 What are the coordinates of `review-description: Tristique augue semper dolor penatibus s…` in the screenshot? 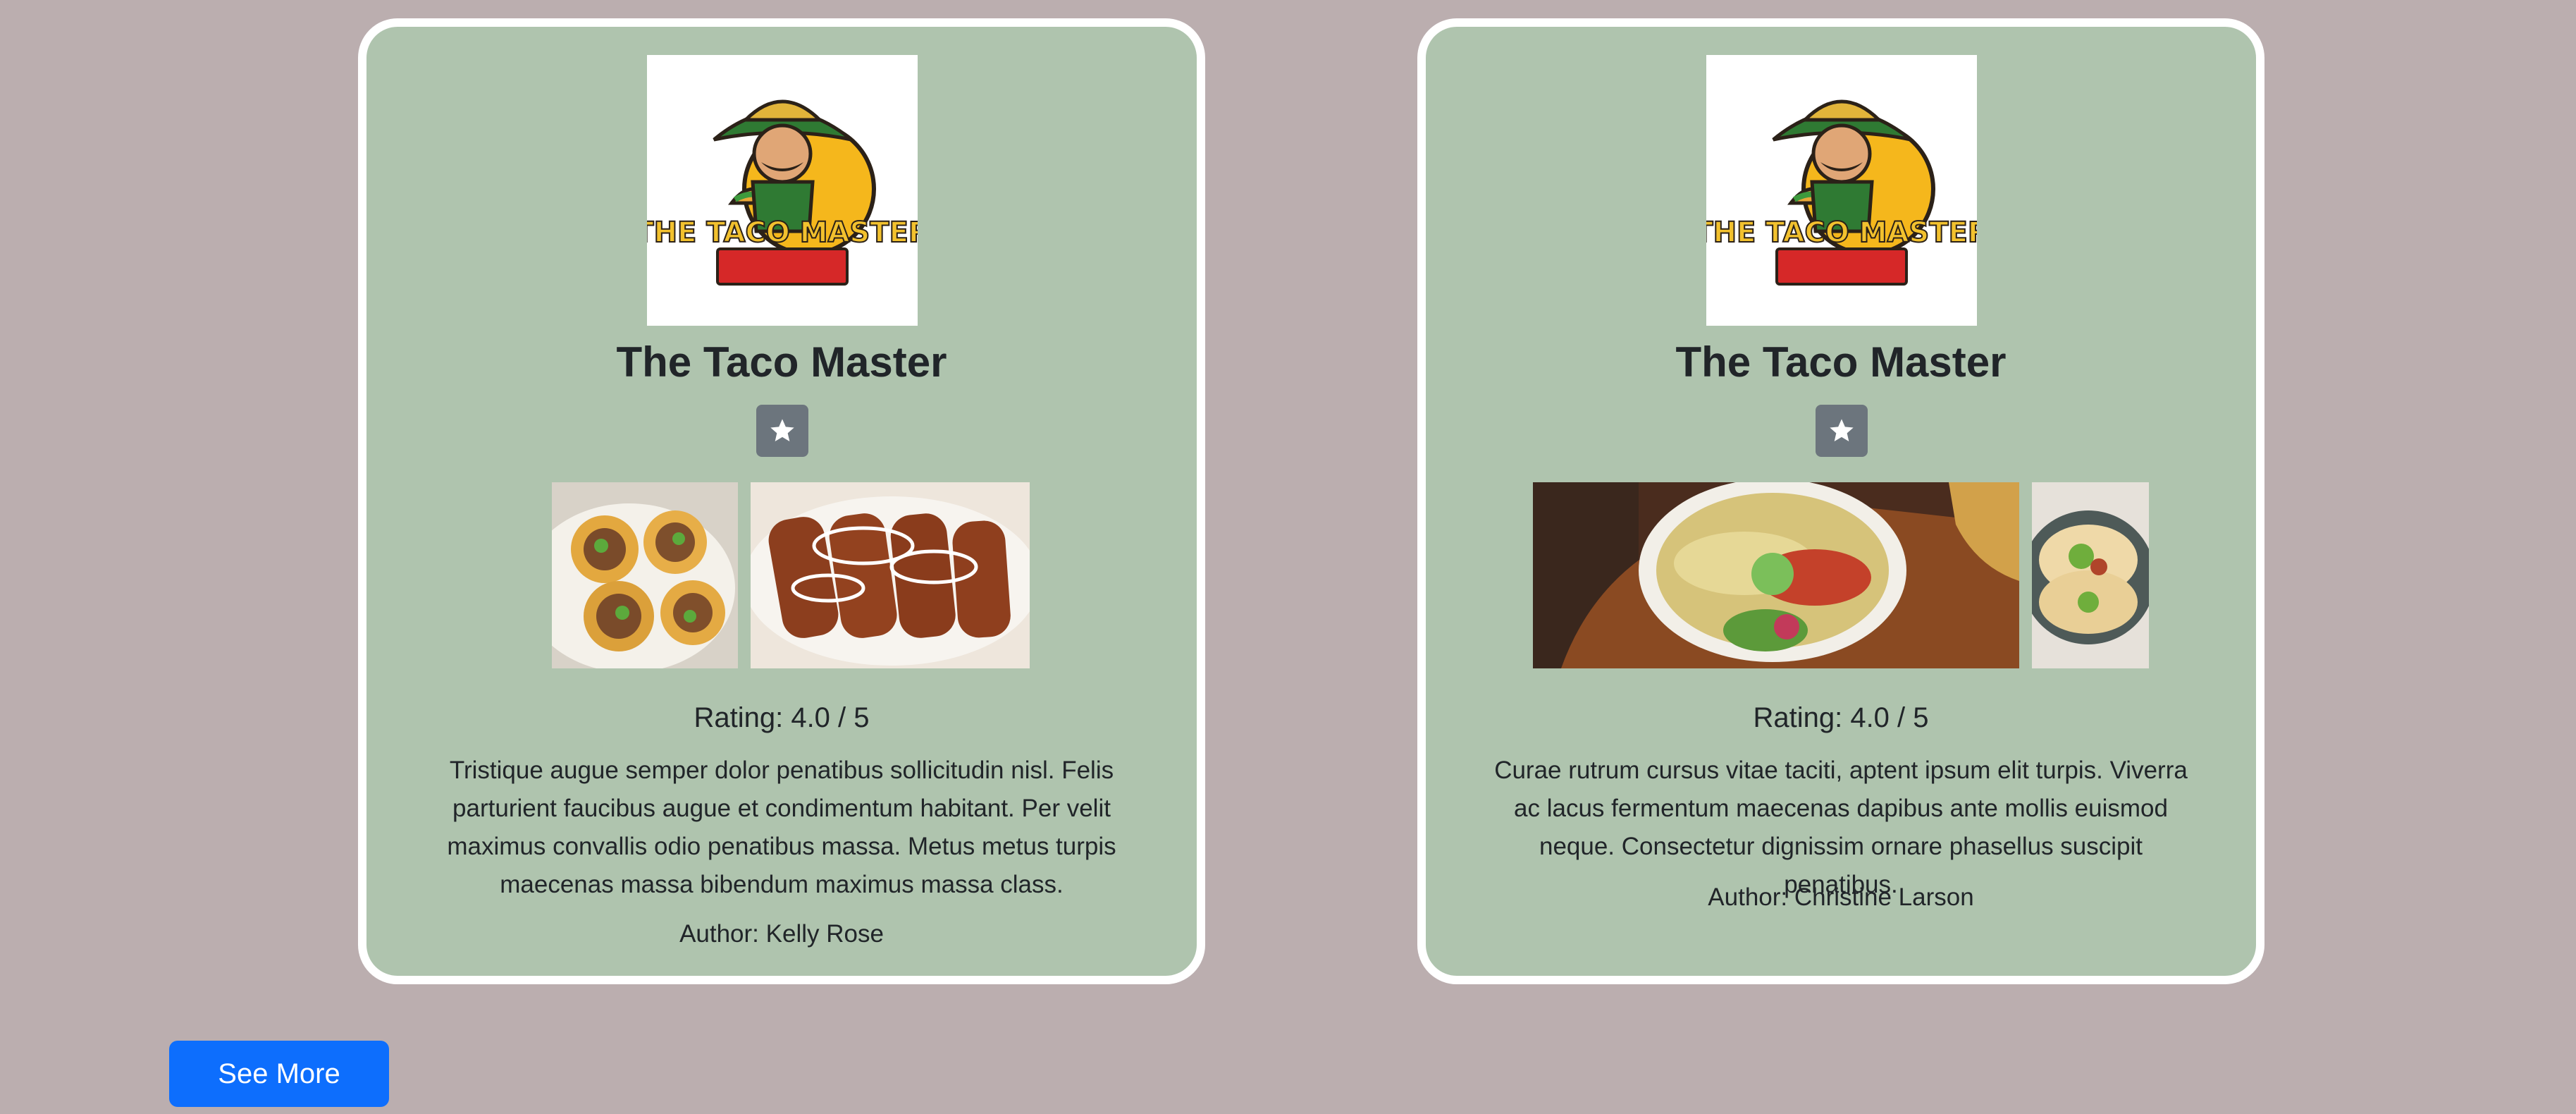 It's located at (781, 827).